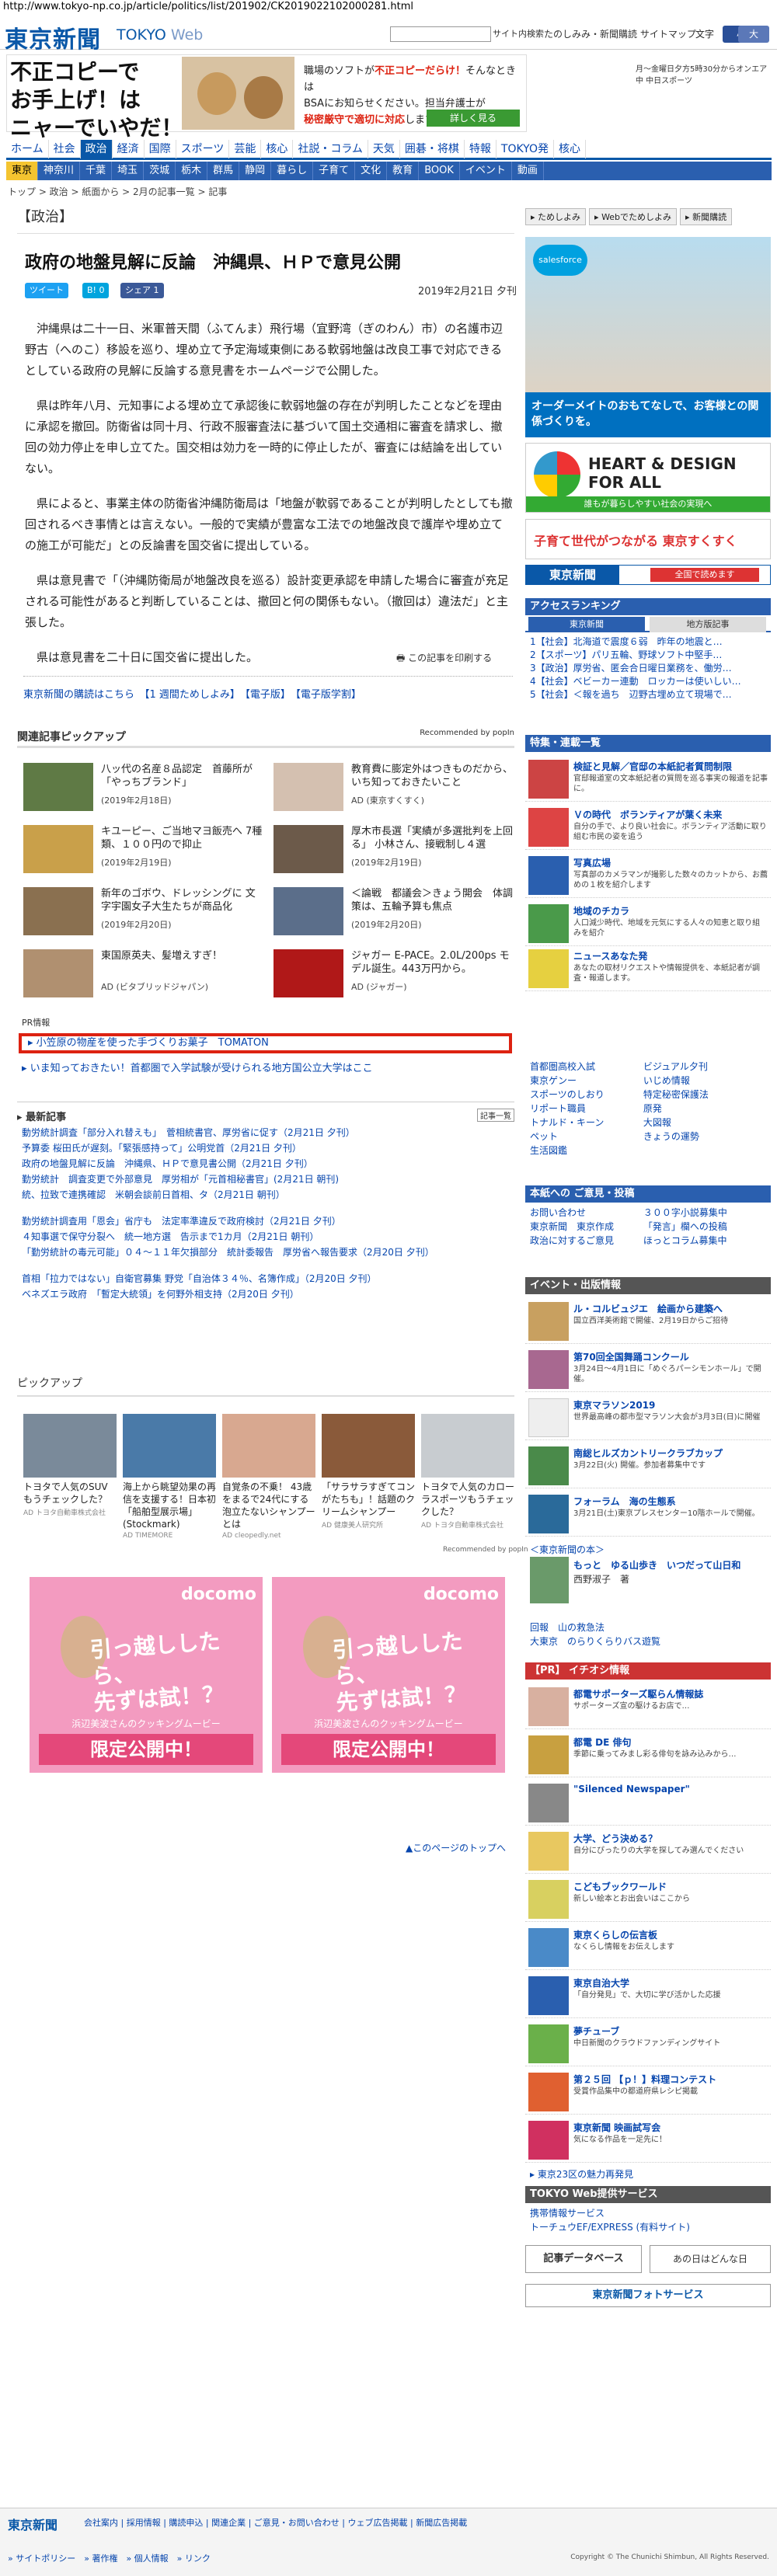 This screenshot has height=2576, width=777. Describe the element at coordinates (444, 659) in the screenshot. I see `print-link: 🖶 この記事を印刷する` at that location.